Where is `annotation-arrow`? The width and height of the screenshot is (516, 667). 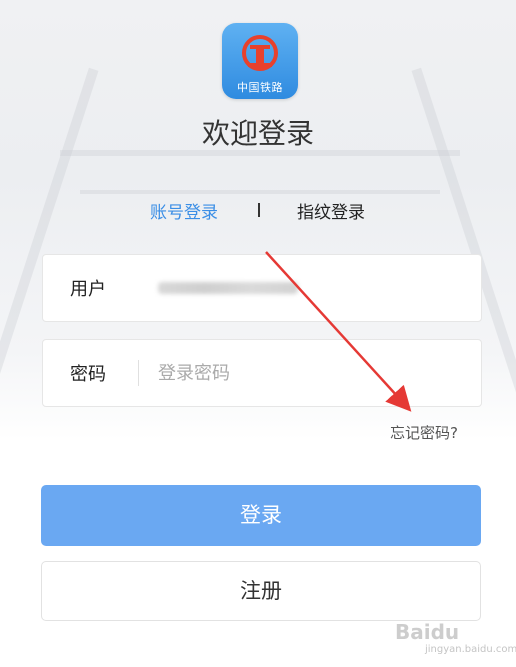
annotation-arrow is located at coordinates (338, 331).